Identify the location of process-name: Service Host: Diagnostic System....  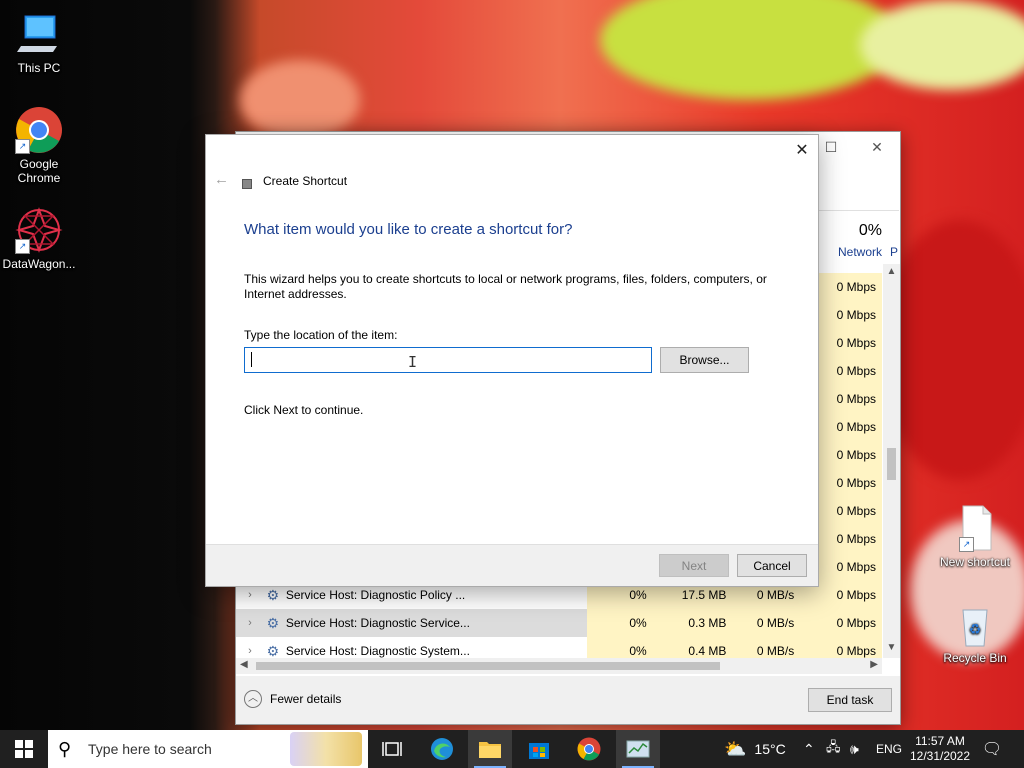
(377, 651).